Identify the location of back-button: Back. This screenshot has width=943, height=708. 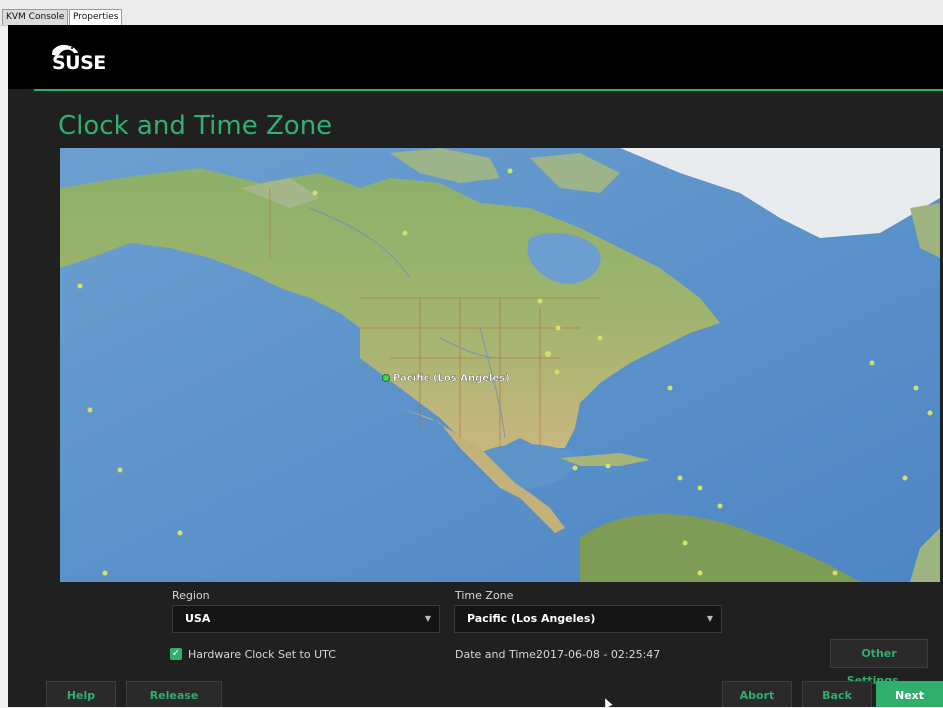
(837, 694).